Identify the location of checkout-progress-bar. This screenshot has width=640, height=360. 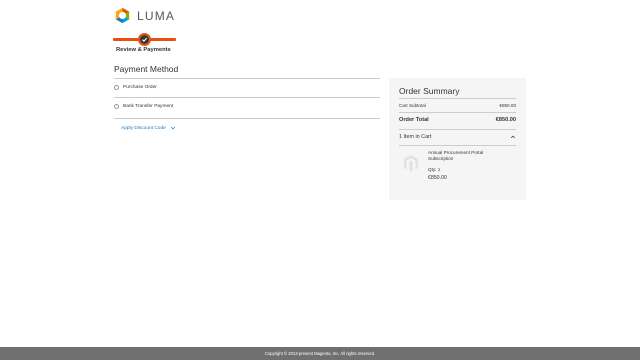
(144, 40).